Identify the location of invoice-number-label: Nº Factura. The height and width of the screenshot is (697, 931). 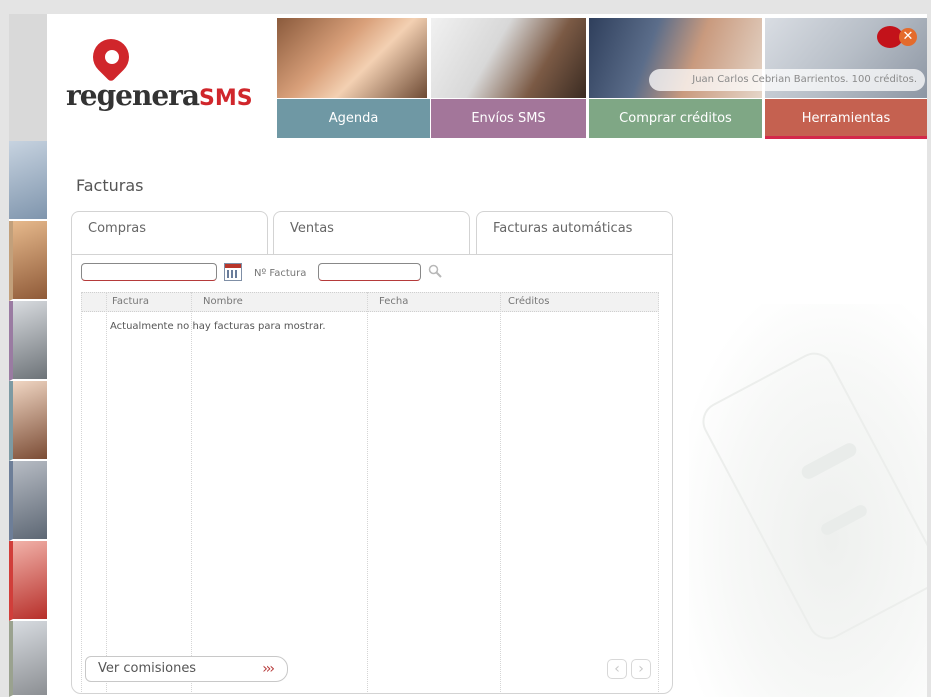
(280, 273).